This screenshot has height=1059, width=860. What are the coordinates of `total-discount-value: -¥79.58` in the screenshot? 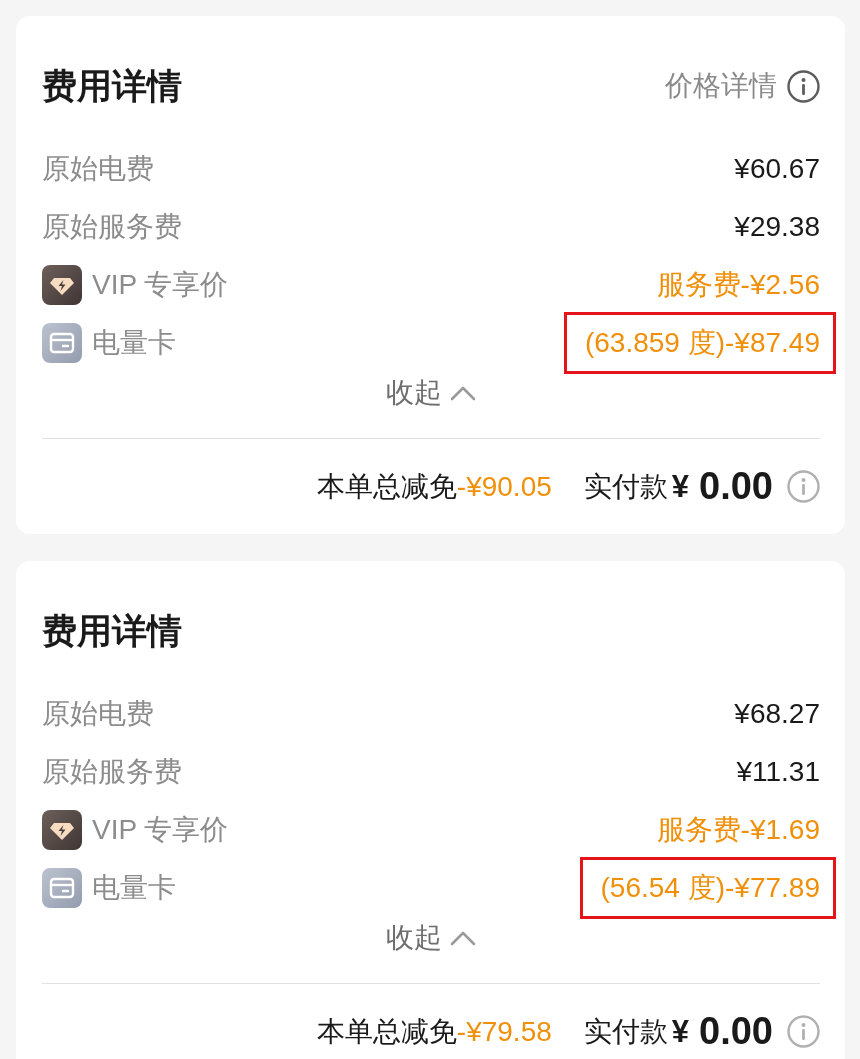 It's located at (504, 1031).